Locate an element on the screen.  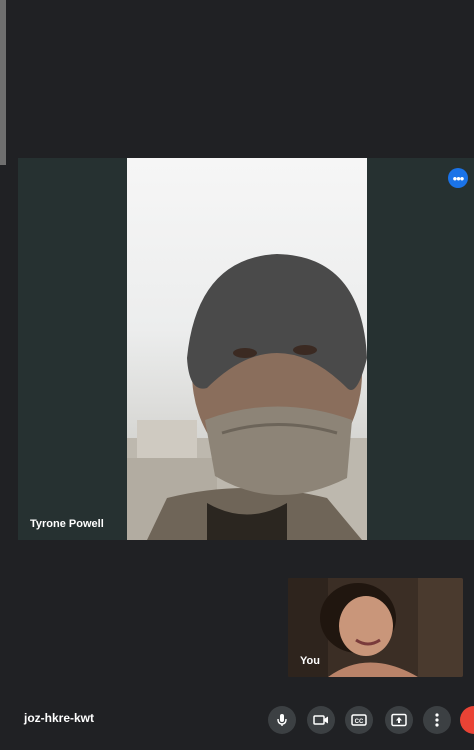
more-options-icon is located at coordinates (437, 720).